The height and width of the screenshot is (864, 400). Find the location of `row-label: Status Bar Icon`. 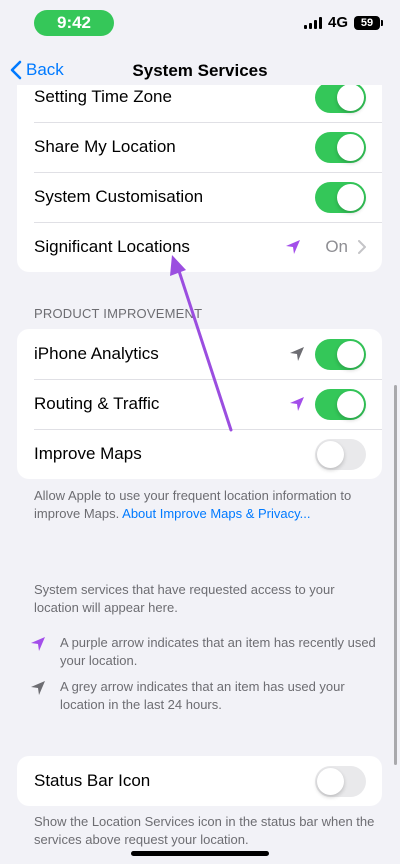

row-label: Status Bar Icon is located at coordinates (92, 780).